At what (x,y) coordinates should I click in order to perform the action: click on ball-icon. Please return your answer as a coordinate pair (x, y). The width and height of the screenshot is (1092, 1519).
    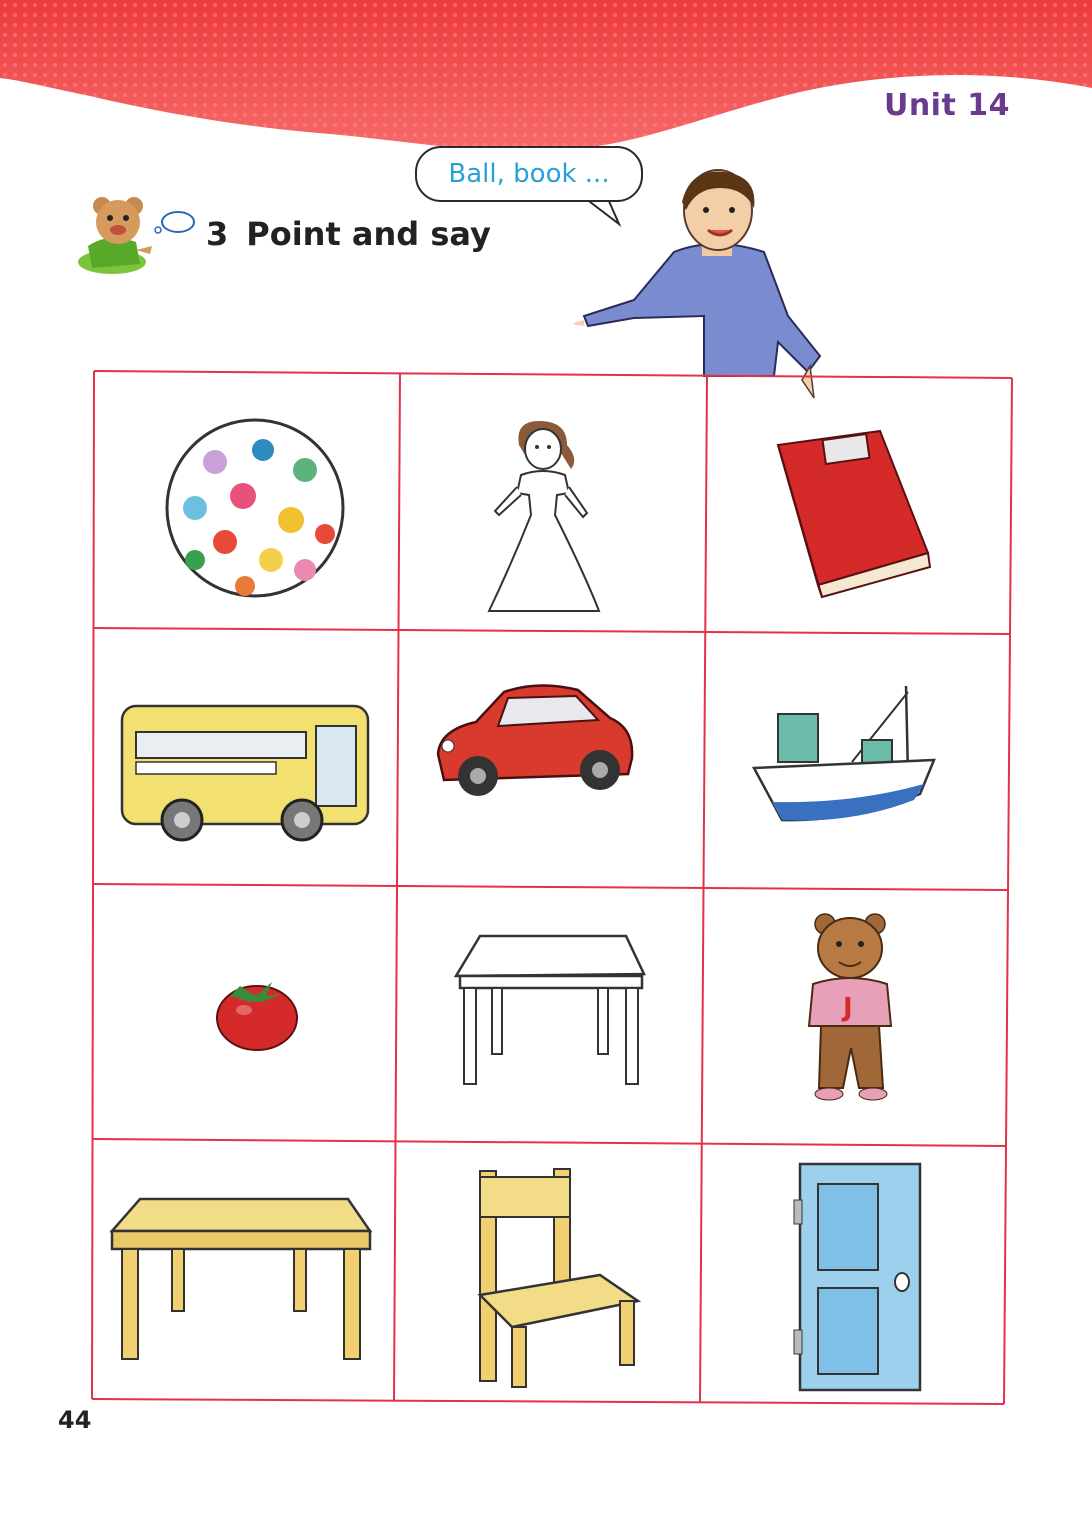
    Looking at the image, I should click on (255, 508).